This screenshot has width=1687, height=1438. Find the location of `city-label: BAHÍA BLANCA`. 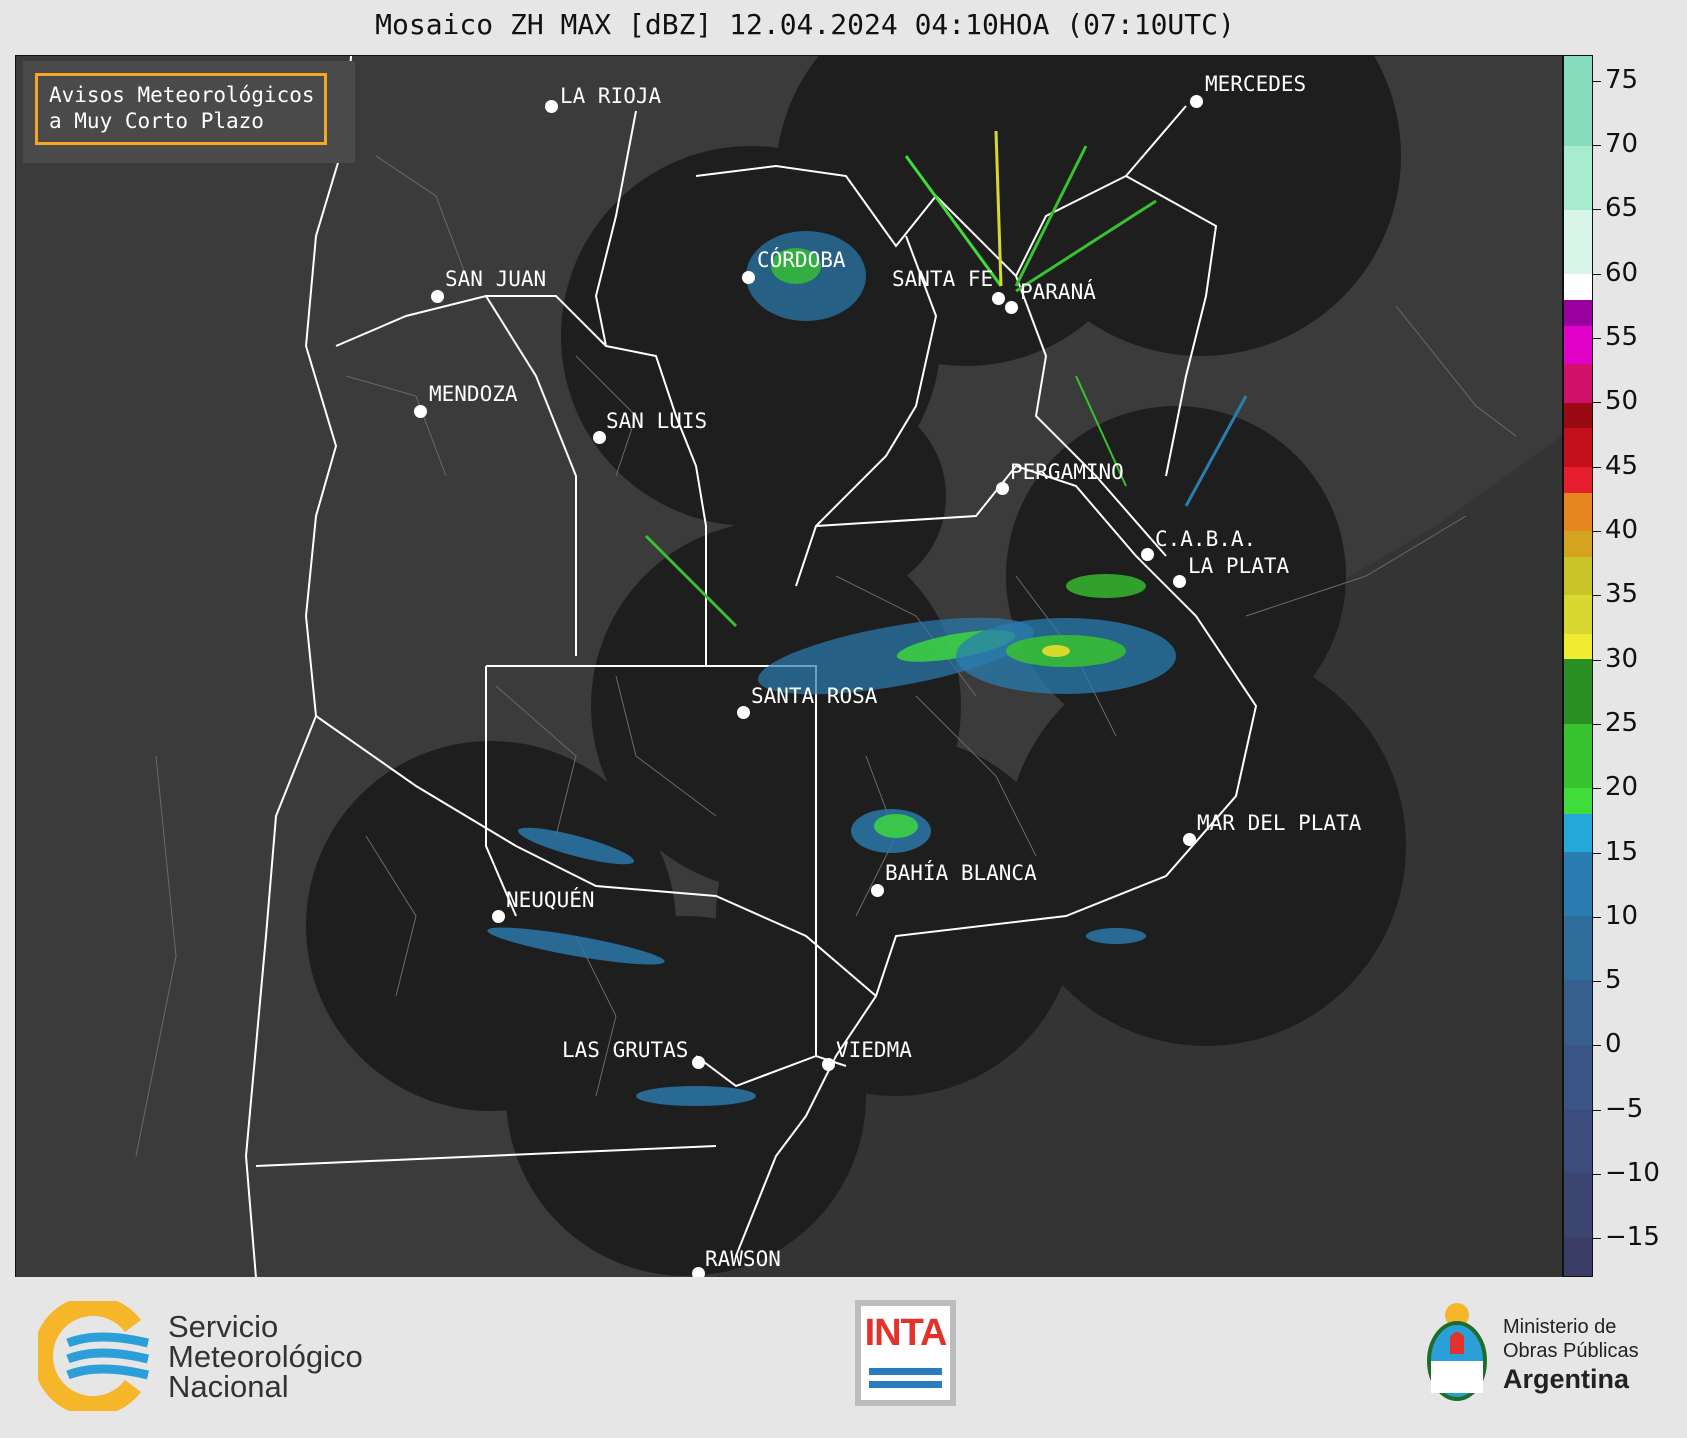

city-label: BAHÍA BLANCA is located at coordinates (961, 873).